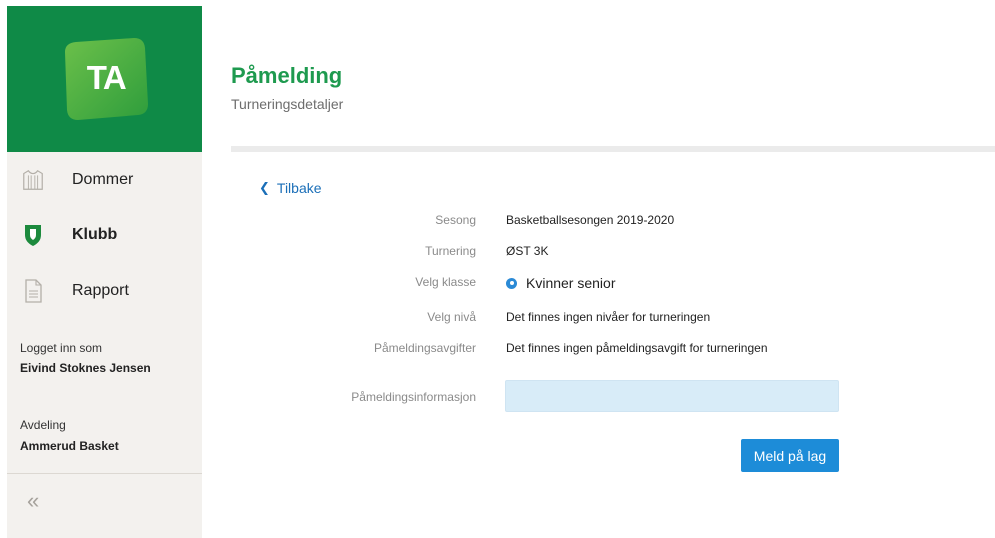  What do you see at coordinates (33, 235) in the screenshot?
I see `shield-icon` at bounding box center [33, 235].